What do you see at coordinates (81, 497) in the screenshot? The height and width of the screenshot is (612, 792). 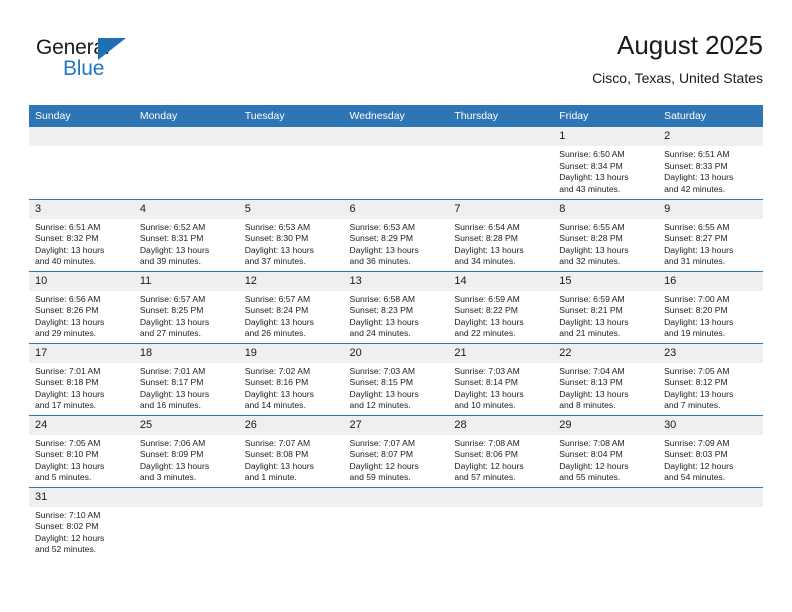 I see `day-number: 31` at bounding box center [81, 497].